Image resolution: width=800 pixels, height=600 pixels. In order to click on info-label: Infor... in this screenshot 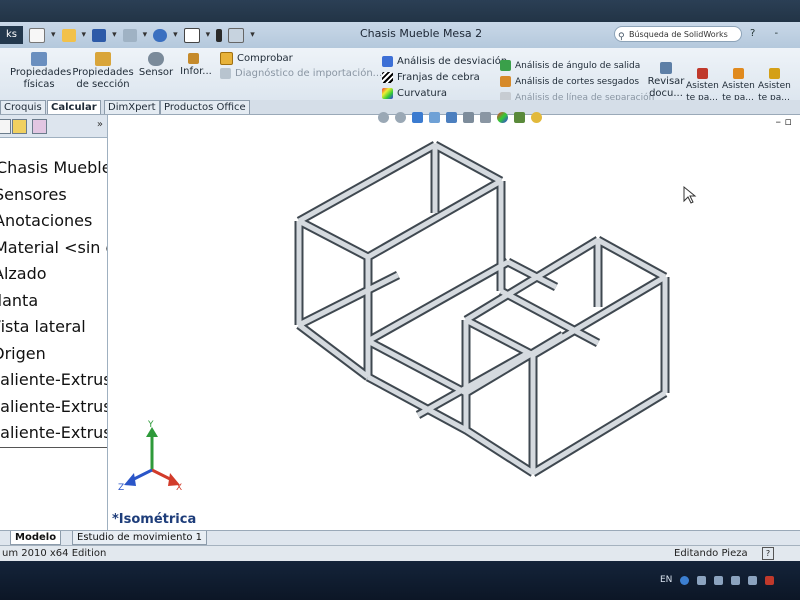, I will do `click(196, 71)`.